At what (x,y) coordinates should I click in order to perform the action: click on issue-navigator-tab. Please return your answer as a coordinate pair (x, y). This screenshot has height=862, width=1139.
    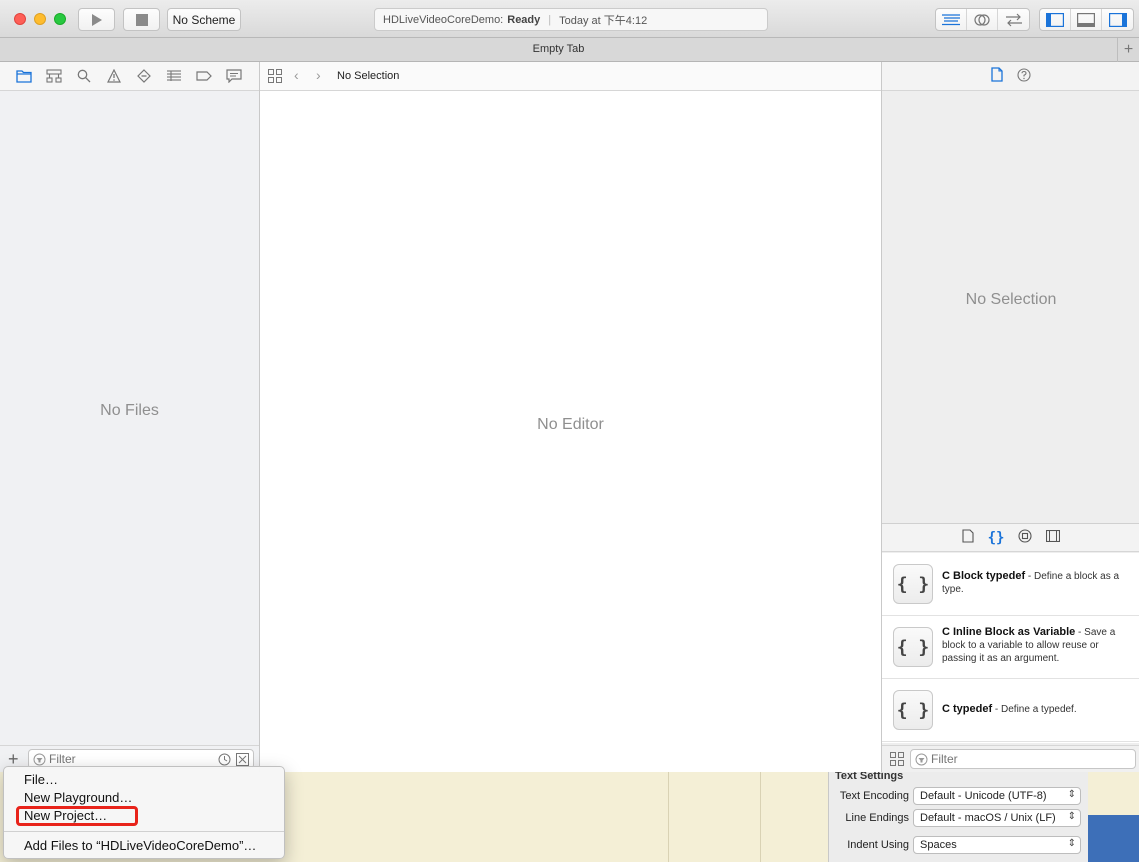
    Looking at the image, I should click on (114, 76).